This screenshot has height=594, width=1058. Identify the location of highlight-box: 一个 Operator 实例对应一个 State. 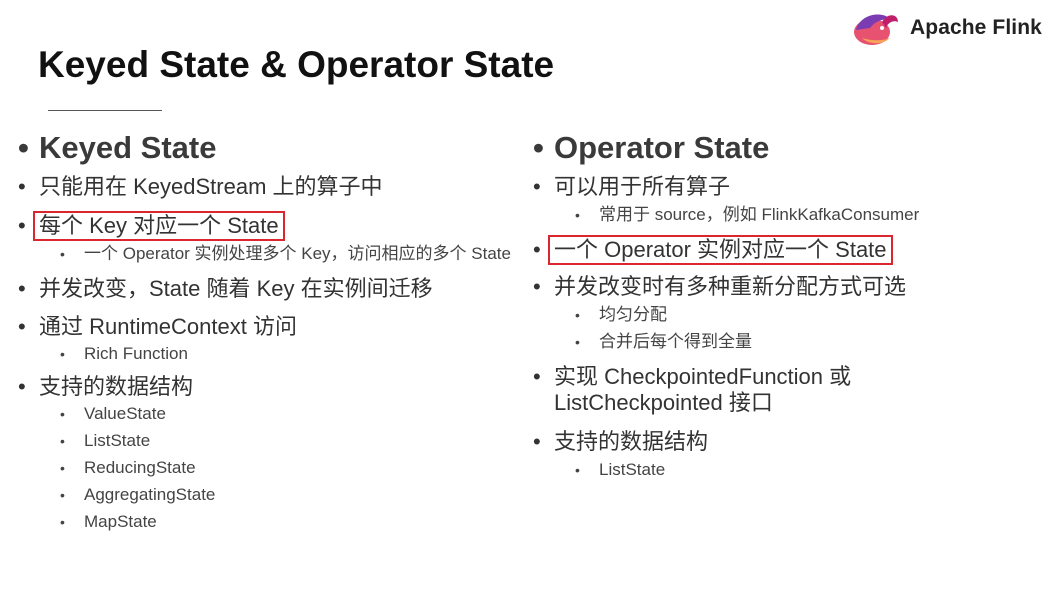
(720, 250).